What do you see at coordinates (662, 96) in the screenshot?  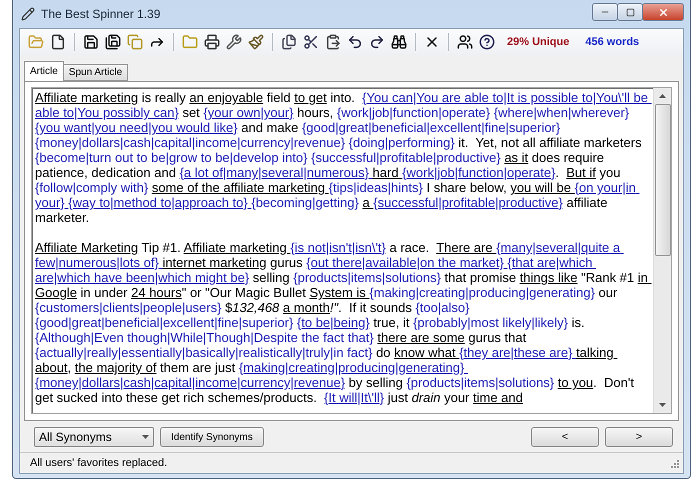 I see `scroll-up-icon` at bounding box center [662, 96].